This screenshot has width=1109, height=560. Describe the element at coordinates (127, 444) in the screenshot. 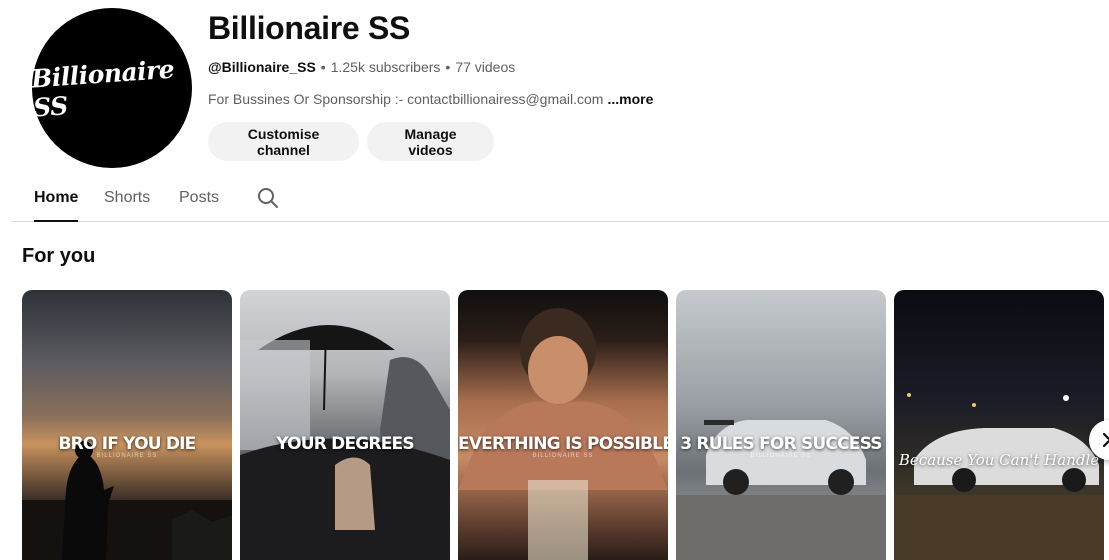

I see `short-title: BRO IF YOU DIE` at that location.